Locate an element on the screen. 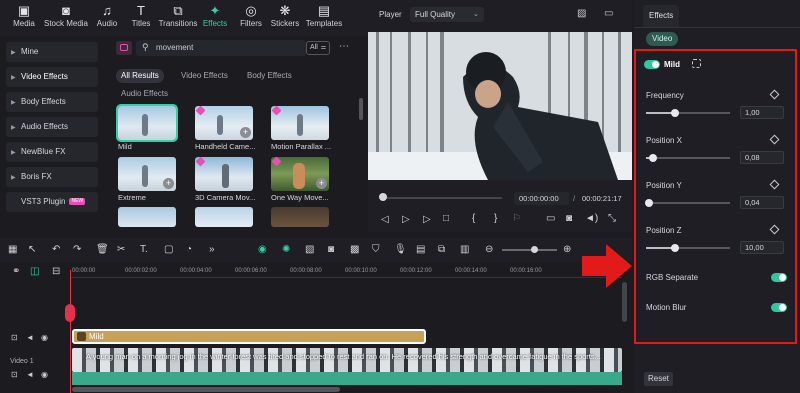 This screenshot has height=393, width=800. shield-icon: ⛉ is located at coordinates (376, 249).